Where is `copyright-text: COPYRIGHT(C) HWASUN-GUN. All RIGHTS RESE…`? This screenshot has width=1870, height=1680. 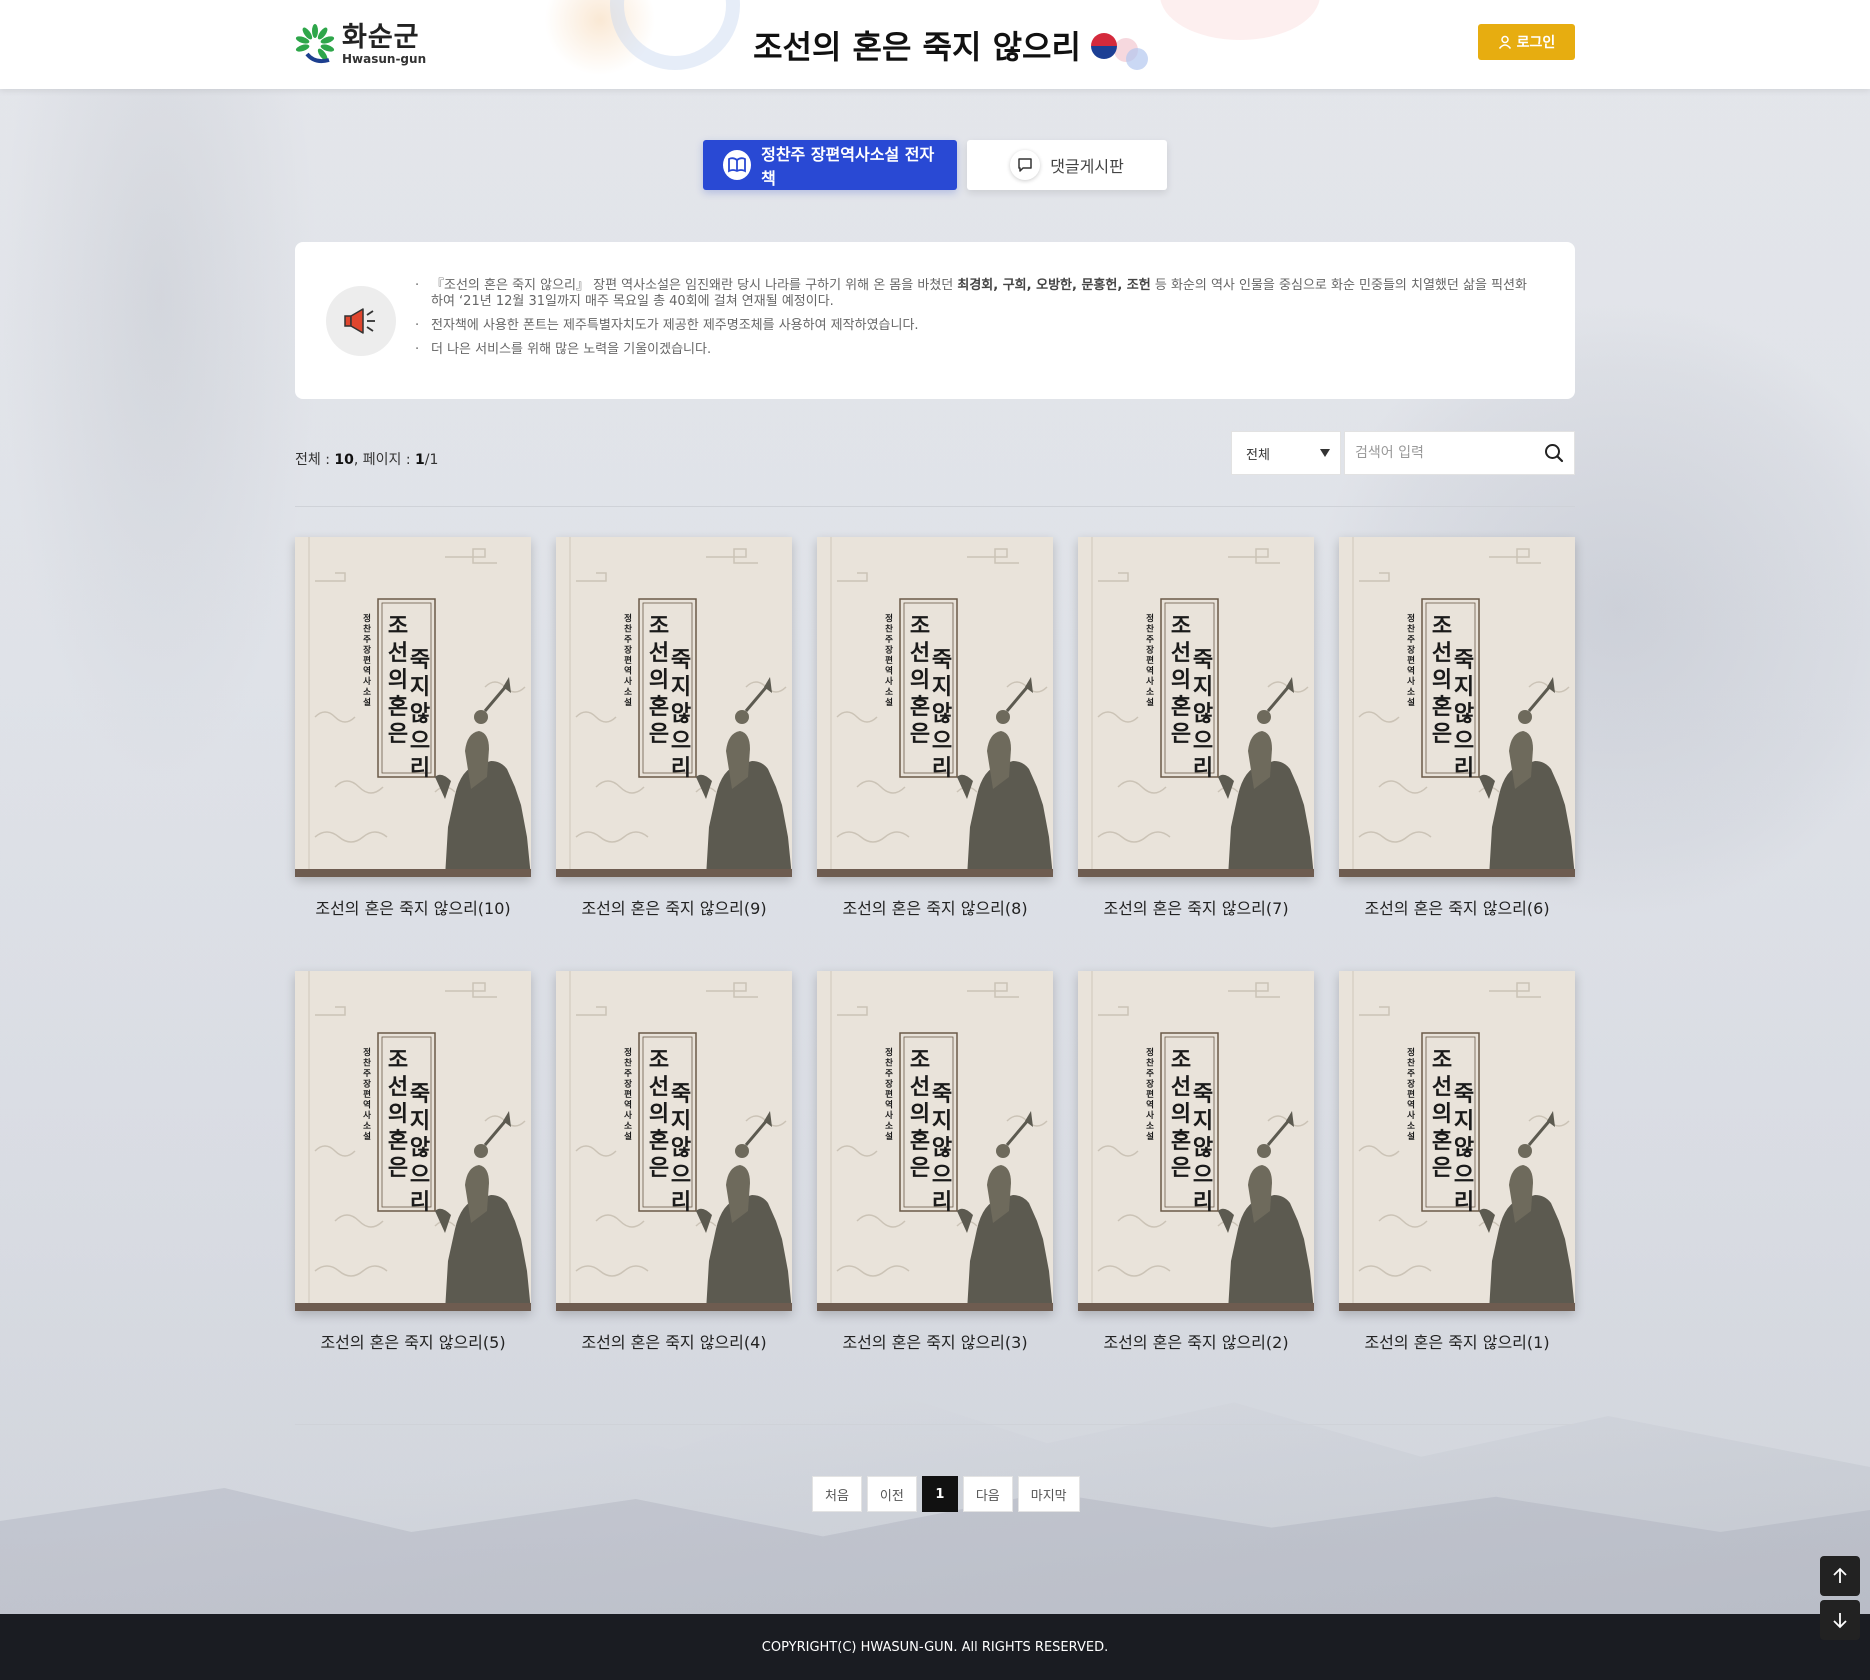
copyright-text: COPYRIGHT(C) HWASUN-GUN. All RIGHTS RESE… is located at coordinates (935, 1647).